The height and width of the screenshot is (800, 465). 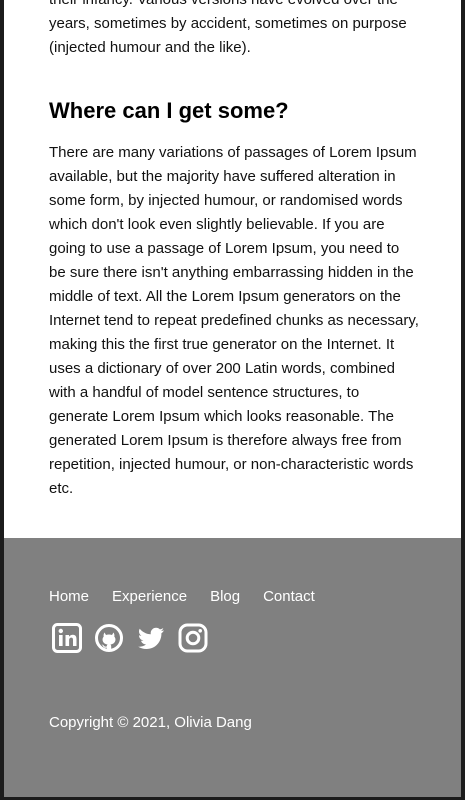 What do you see at coordinates (67, 638) in the screenshot?
I see `linkedin-icon` at bounding box center [67, 638].